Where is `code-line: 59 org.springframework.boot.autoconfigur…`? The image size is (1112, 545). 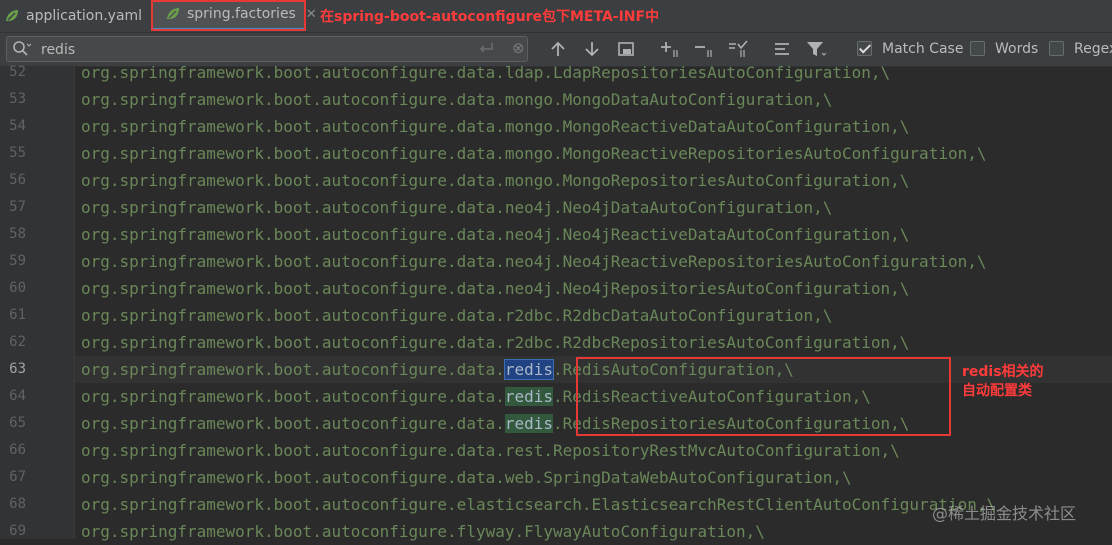
code-line: 59 org.springframework.boot.autoconfigur… is located at coordinates (556, 261).